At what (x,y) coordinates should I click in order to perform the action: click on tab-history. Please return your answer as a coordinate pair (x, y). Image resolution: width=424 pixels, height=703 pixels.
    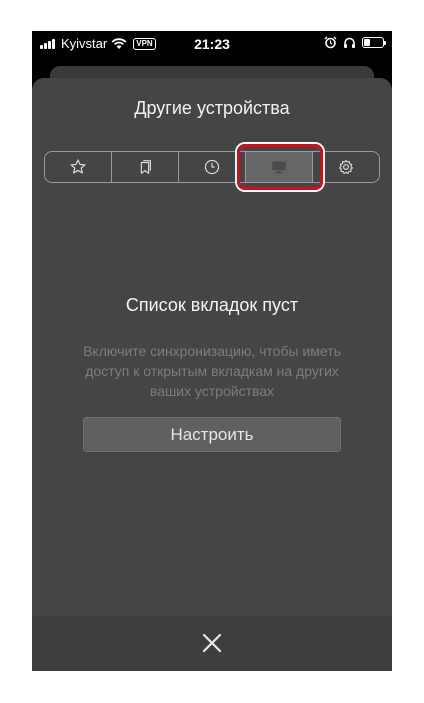
    Looking at the image, I should click on (212, 167).